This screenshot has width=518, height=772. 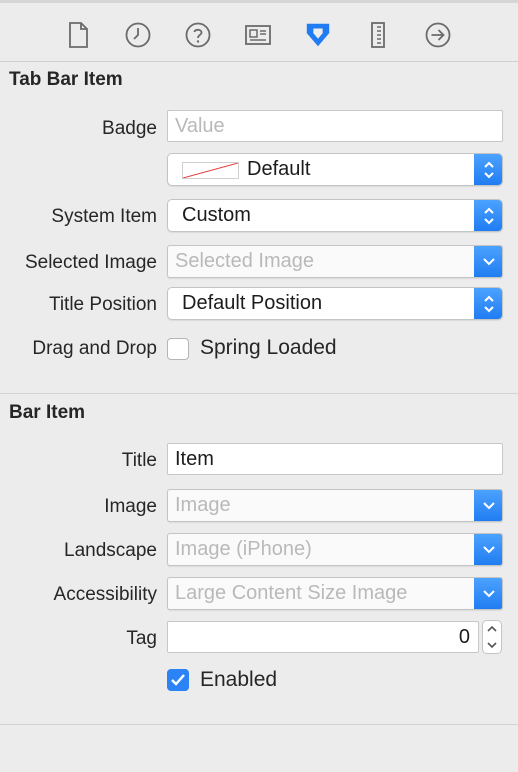 I want to click on file-inspector-icon, so click(x=78, y=35).